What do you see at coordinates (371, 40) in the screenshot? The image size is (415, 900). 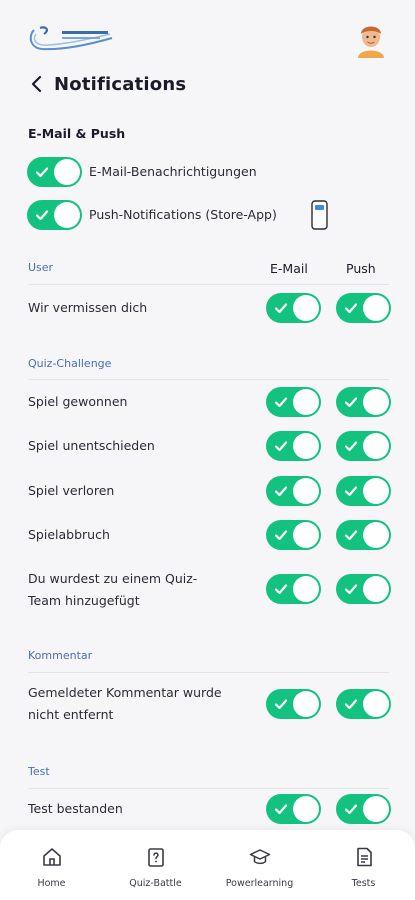 I see `user-avatar` at bounding box center [371, 40].